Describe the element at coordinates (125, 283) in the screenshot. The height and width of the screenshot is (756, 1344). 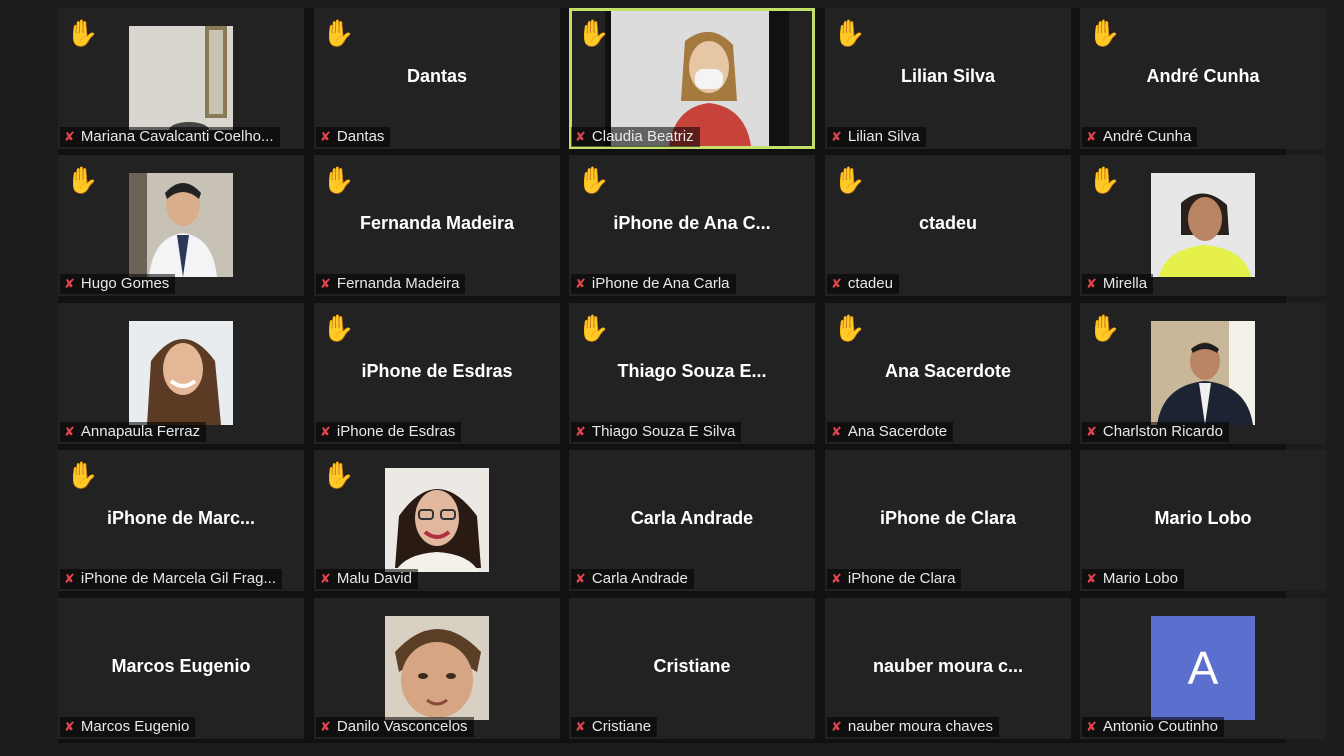
I see `participant-name: Hugo Gomes` at that location.